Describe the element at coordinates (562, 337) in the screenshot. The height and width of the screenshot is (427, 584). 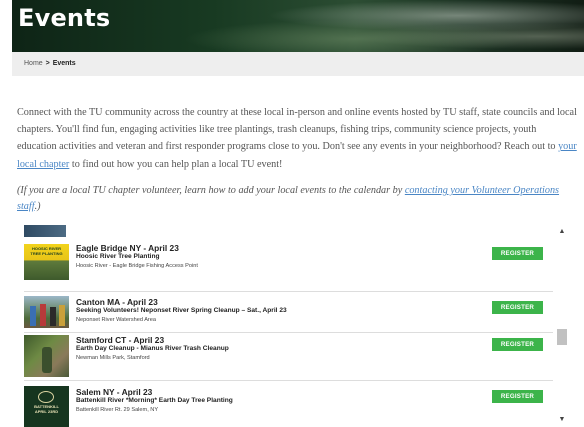
I see `scrollbar-thumb` at that location.